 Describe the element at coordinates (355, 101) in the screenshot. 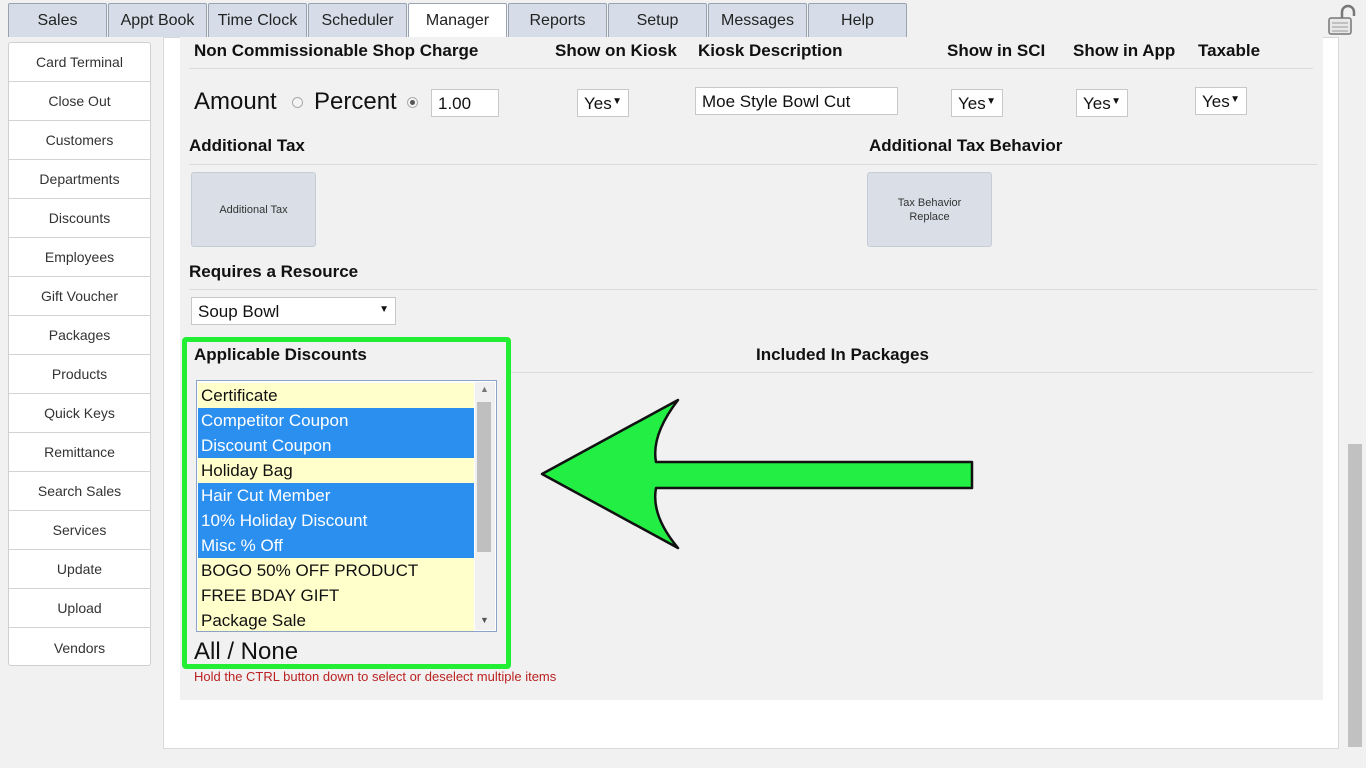

I see `percent-label: Percent` at that location.